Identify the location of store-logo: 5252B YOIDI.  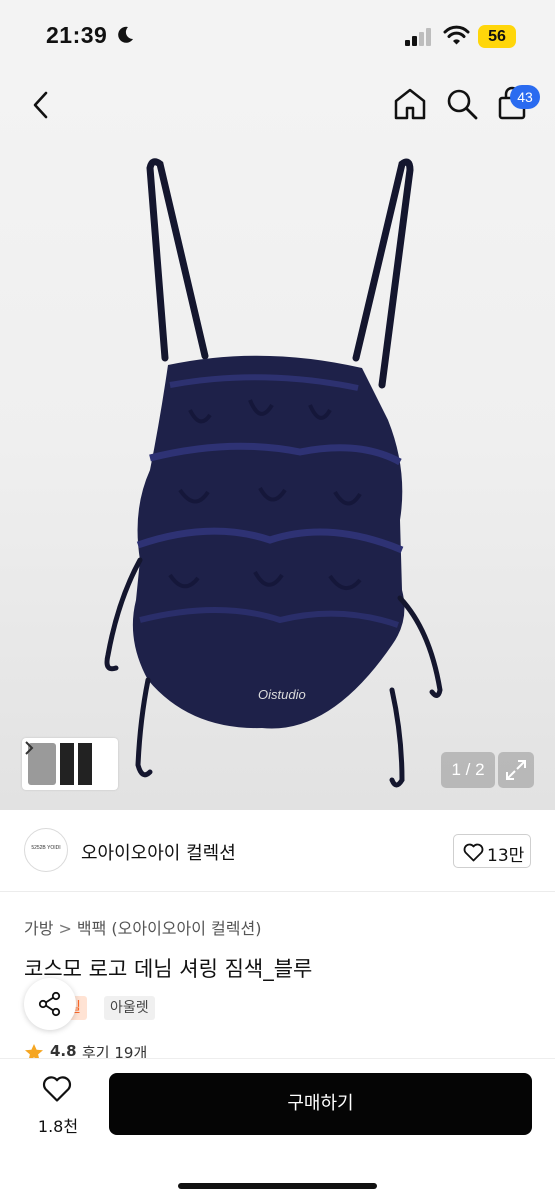
(46, 850).